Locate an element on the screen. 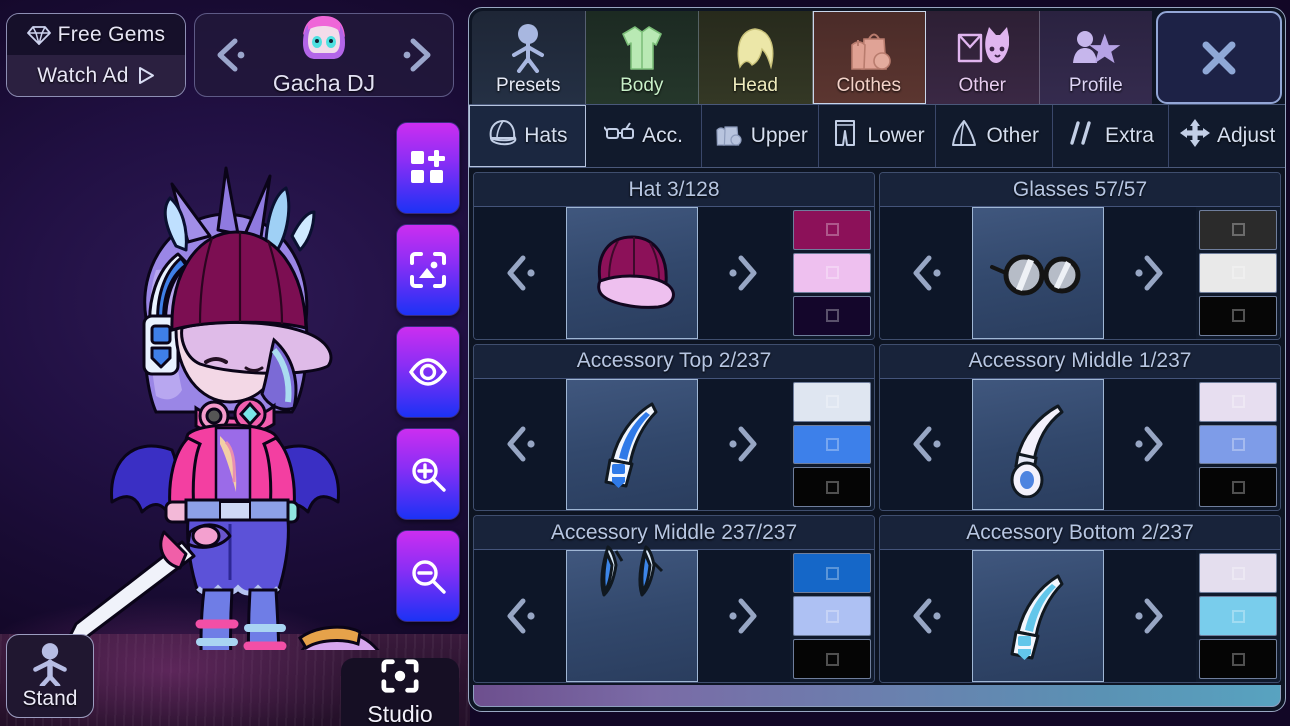 The height and width of the screenshot is (726, 1290). zoom-in-button is located at coordinates (428, 474).